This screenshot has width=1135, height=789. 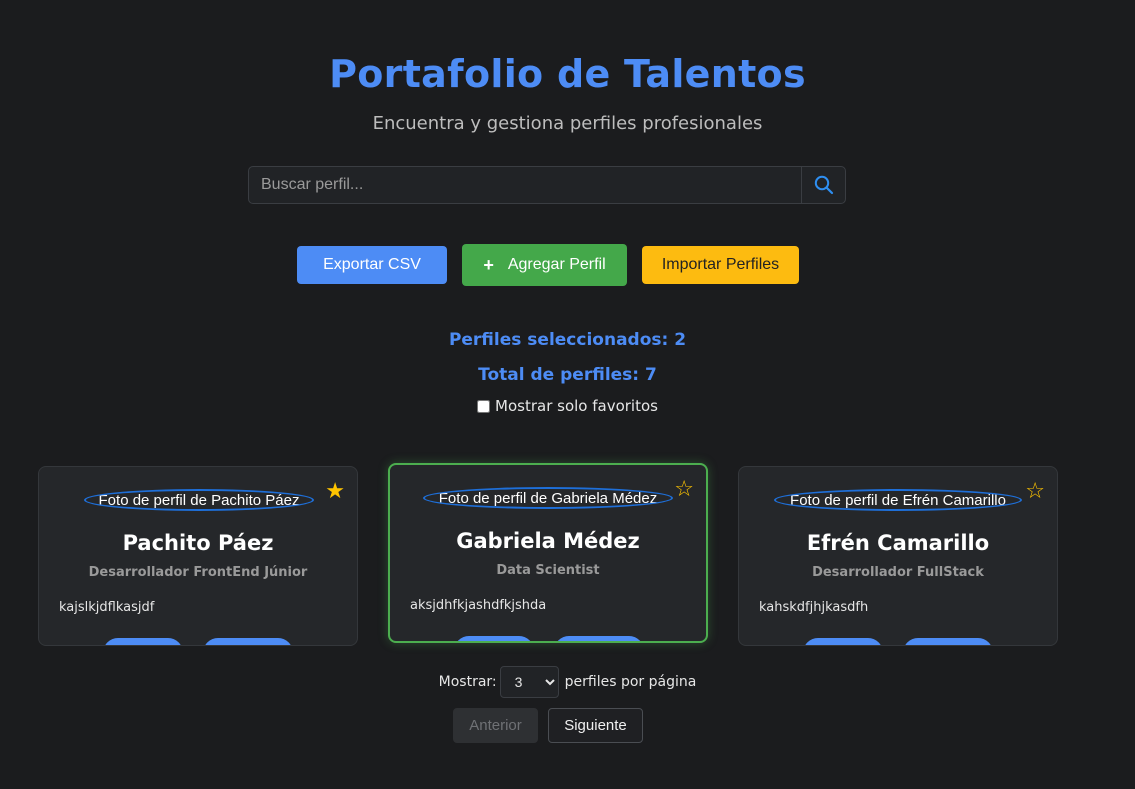 What do you see at coordinates (198, 543) in the screenshot?
I see `profile-name: Pachito Páez` at bounding box center [198, 543].